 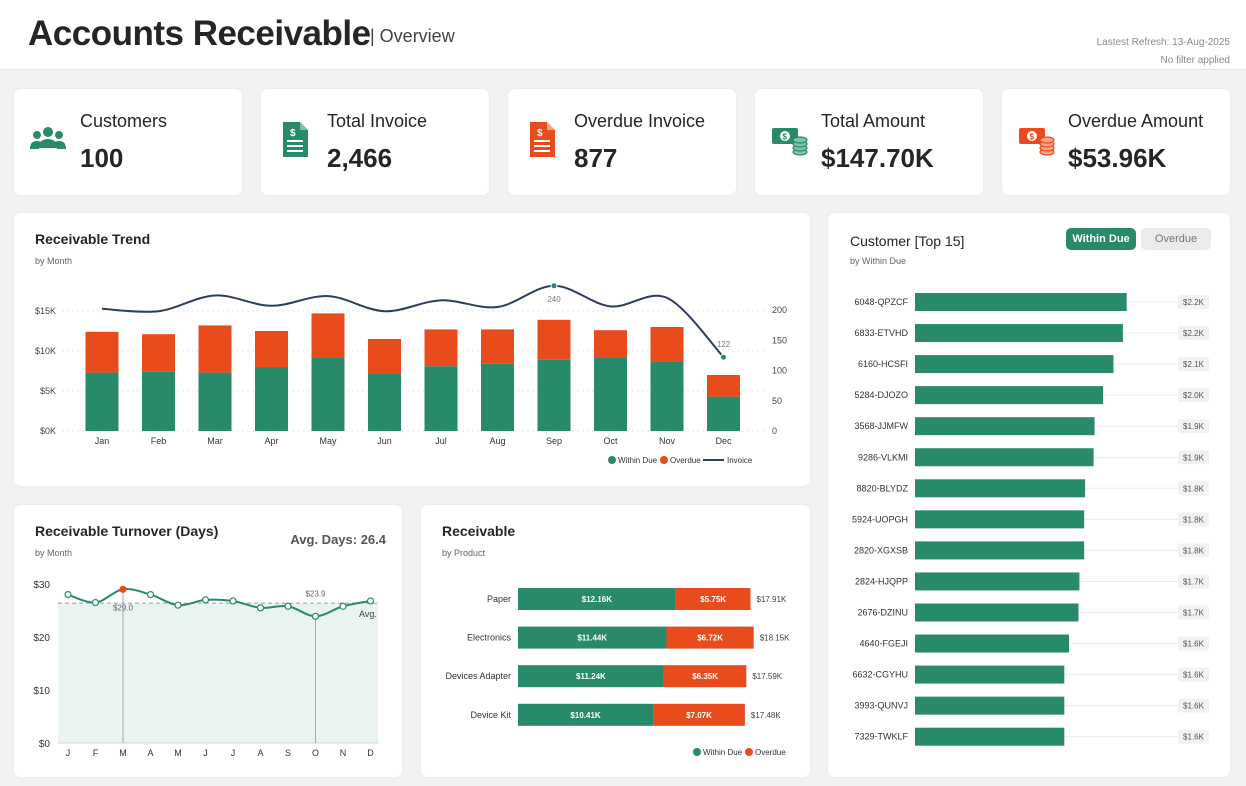 I want to click on customer-value-label: $1.8K, so click(x=1194, y=550).